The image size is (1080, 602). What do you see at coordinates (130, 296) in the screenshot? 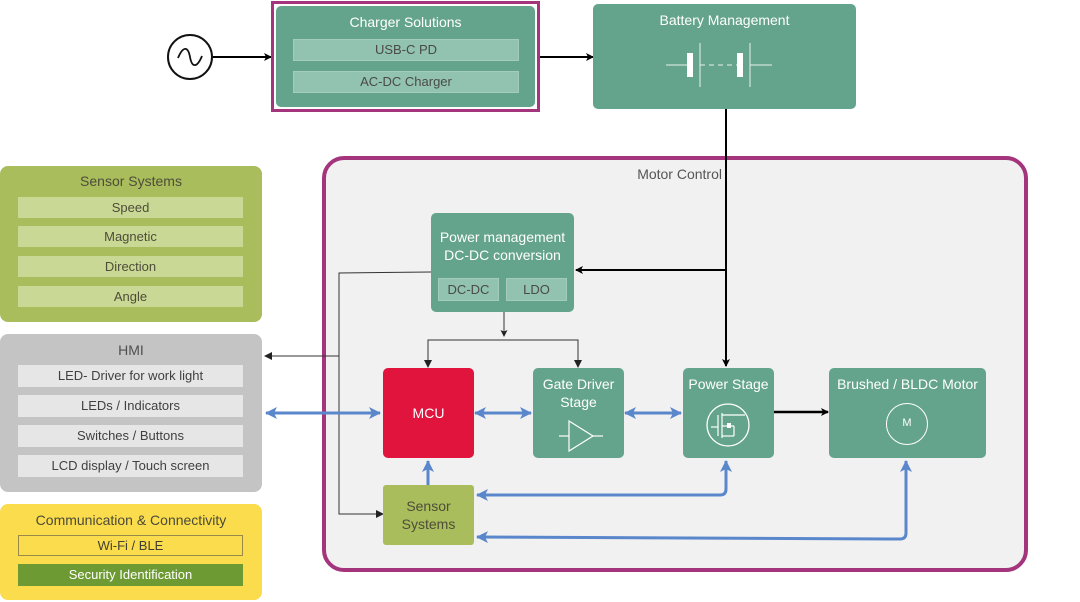
I see `sensor-item-angle: Angle` at bounding box center [130, 296].